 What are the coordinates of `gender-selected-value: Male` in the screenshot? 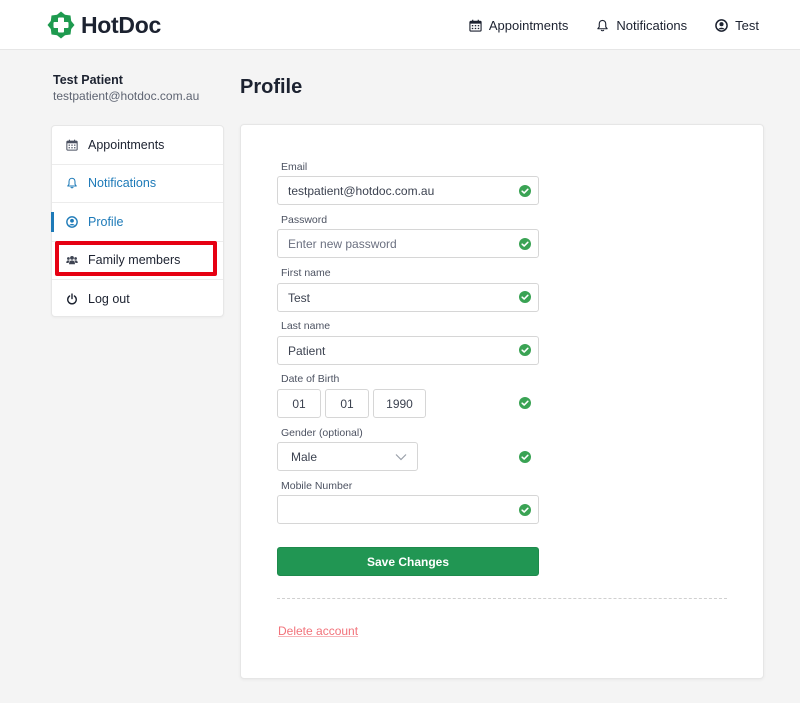 It's located at (304, 456).